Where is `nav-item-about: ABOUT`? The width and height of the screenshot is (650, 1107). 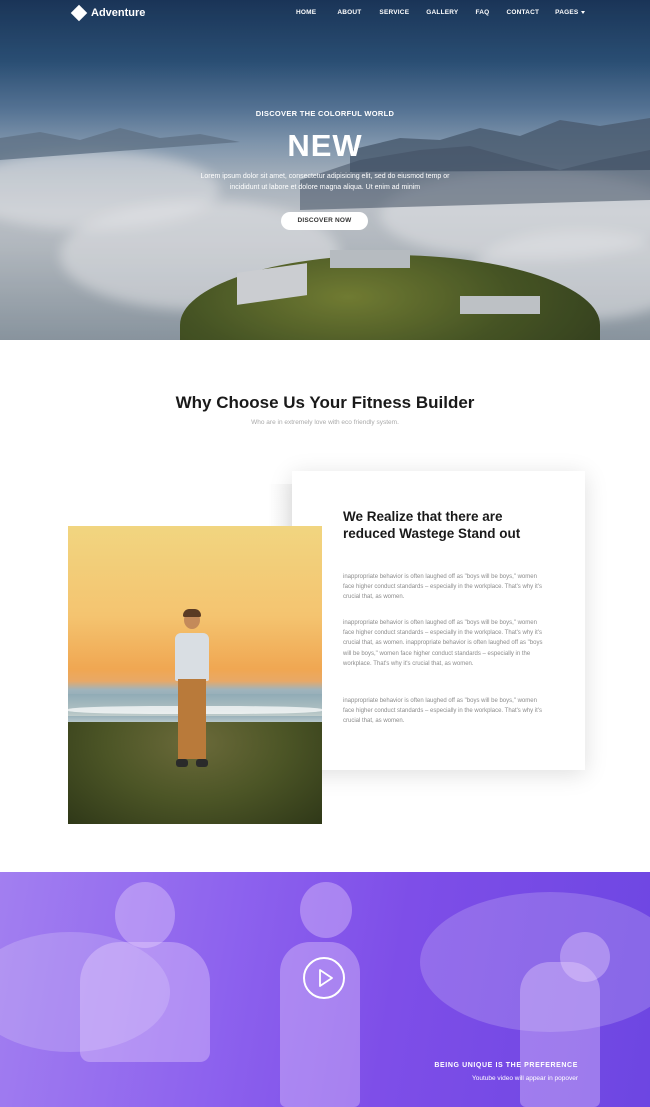
nav-item-about: ABOUT is located at coordinates (349, 12).